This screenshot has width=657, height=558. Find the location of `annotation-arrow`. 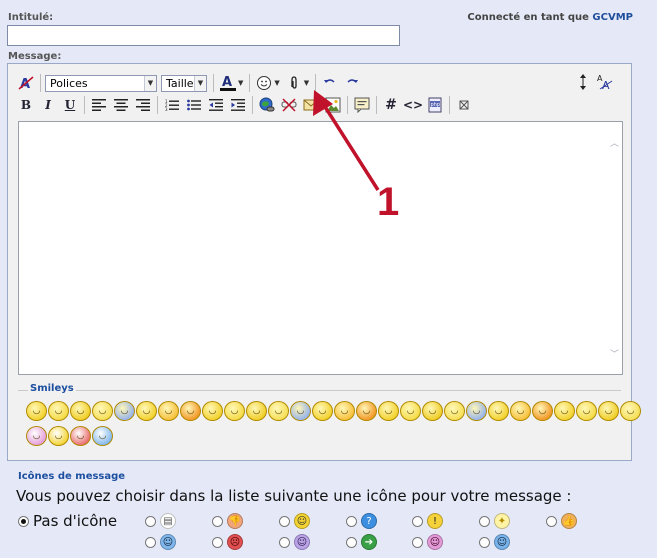

annotation-arrow is located at coordinates (346, 140).